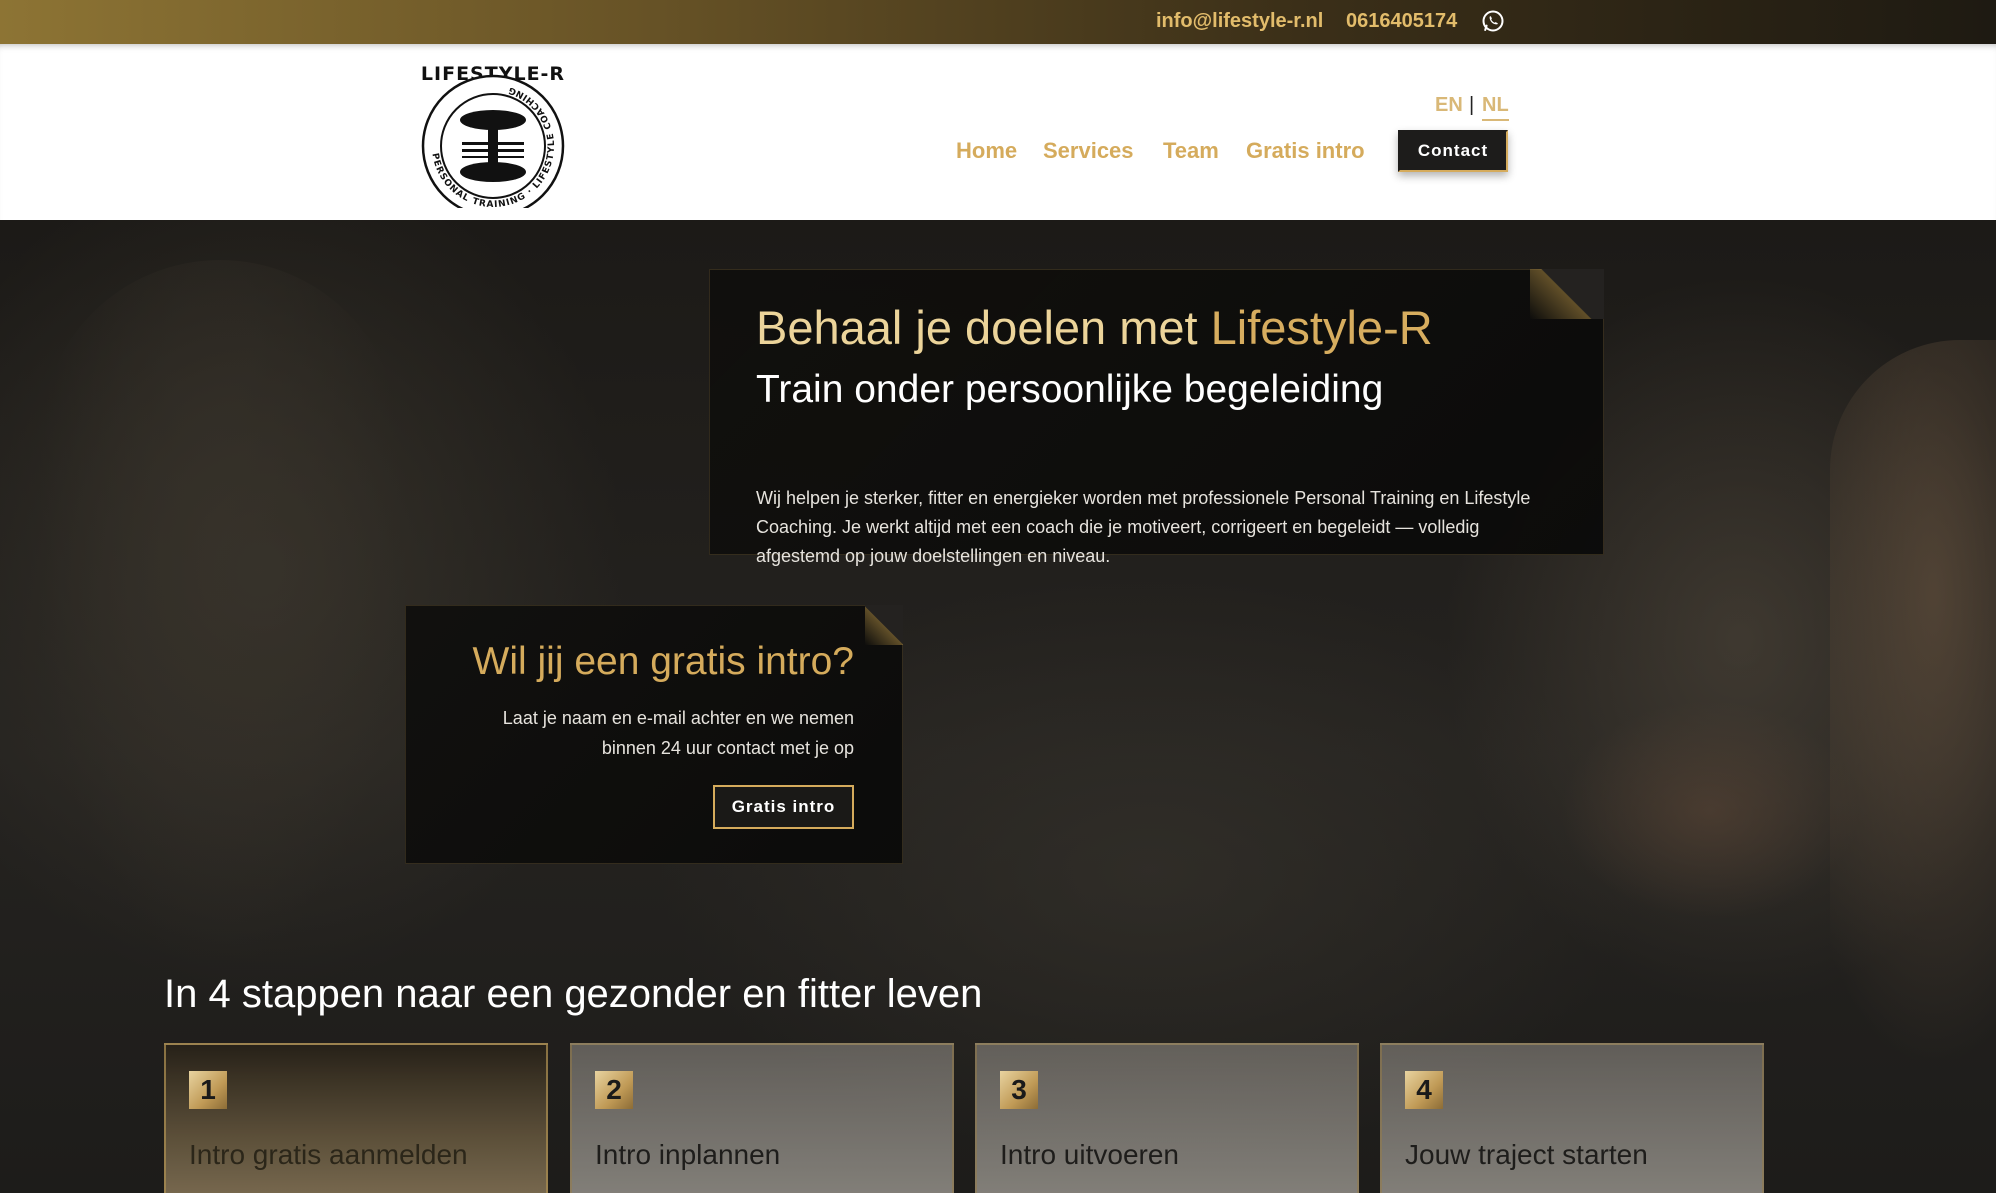 Image resolution: width=1996 pixels, height=1193 pixels. I want to click on gratis-intro-button: Gratis intro, so click(783, 807).